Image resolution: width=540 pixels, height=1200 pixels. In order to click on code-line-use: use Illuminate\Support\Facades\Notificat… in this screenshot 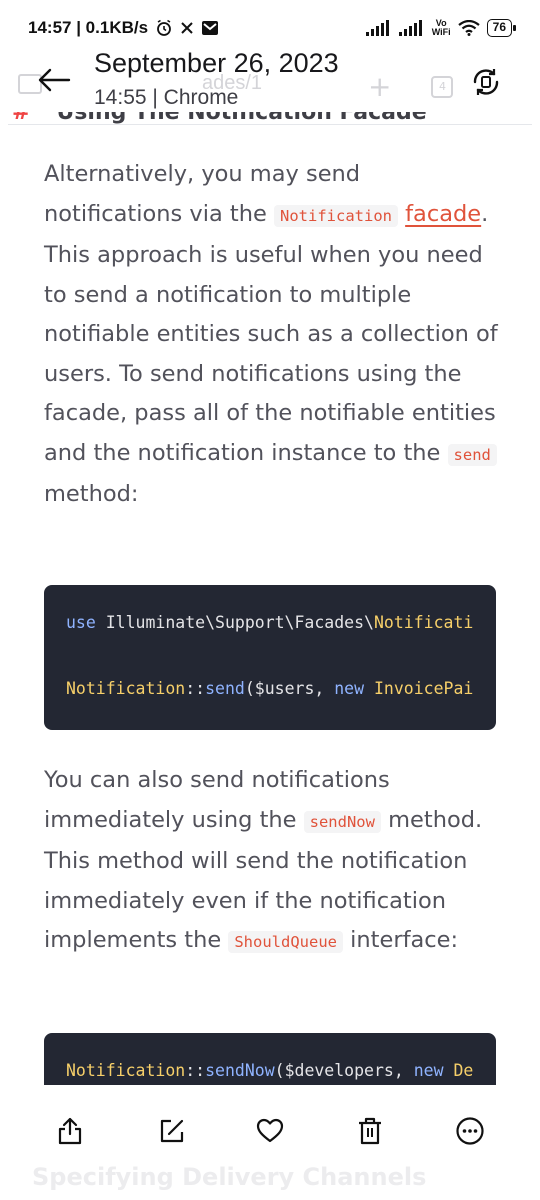, I will do `click(269, 622)`.